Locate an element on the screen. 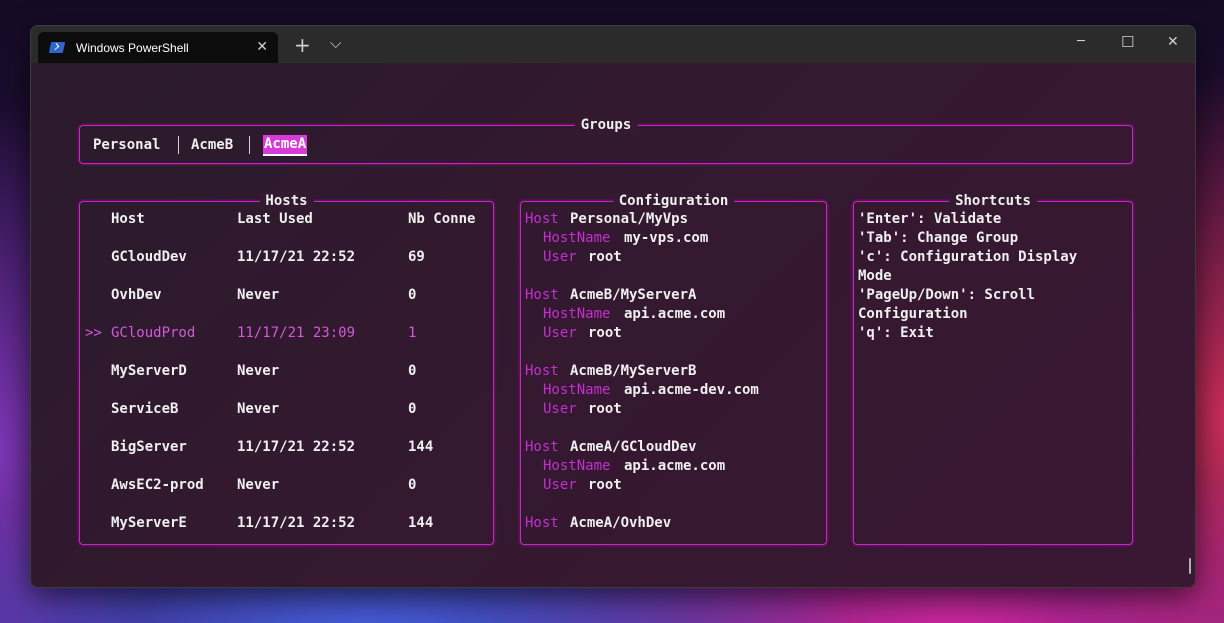 This screenshot has height=623, width=1224. row-nb: 1 is located at coordinates (412, 333).